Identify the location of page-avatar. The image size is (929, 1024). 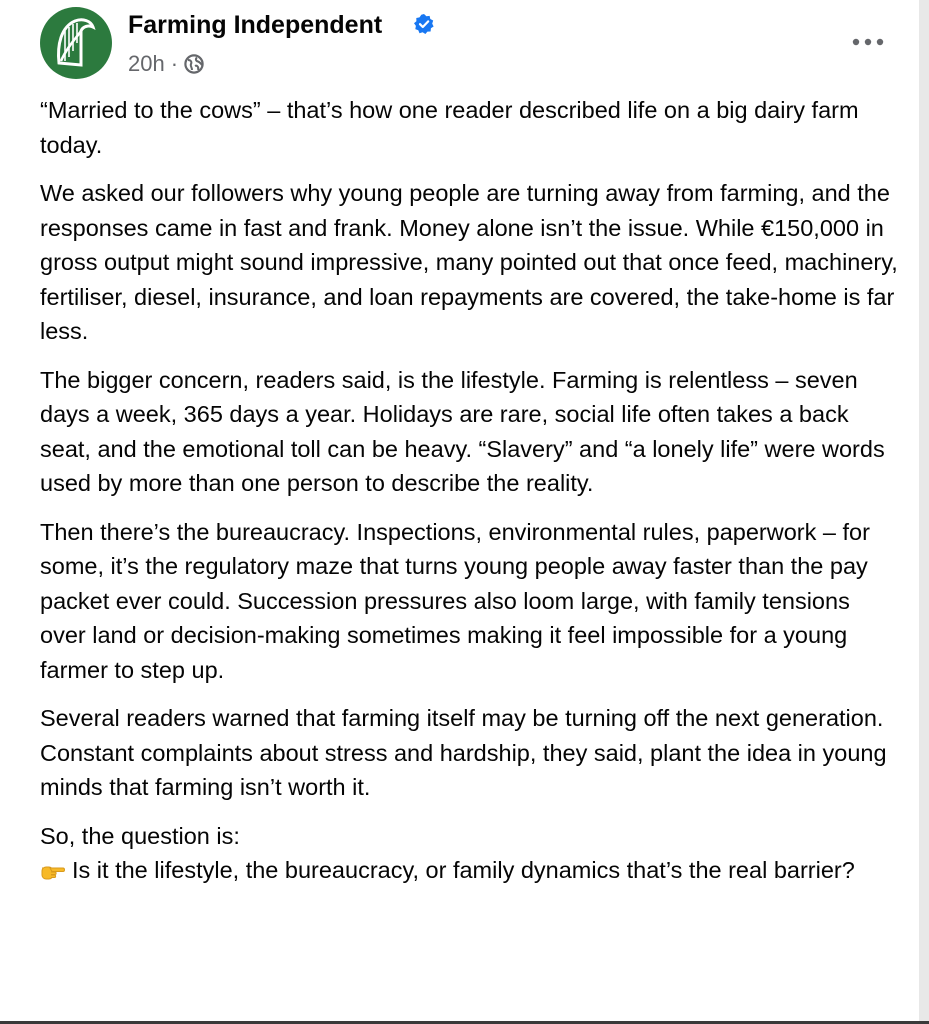
(76, 43).